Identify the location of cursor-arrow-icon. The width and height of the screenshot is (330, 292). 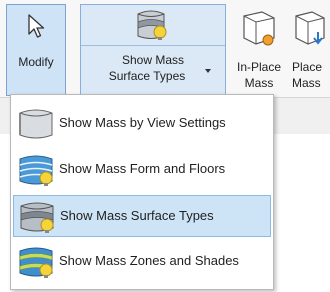
(36, 29).